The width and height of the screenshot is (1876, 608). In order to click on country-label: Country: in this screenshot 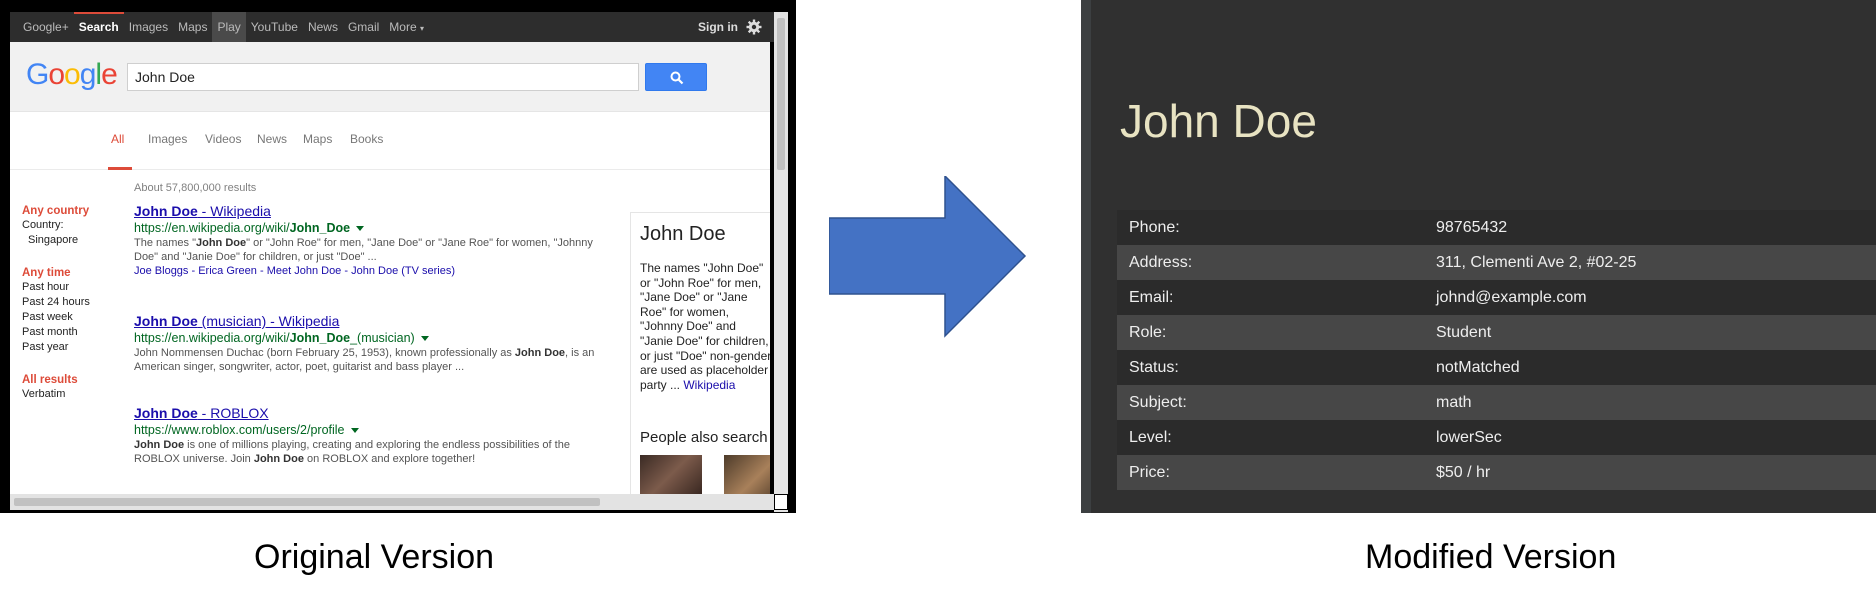, I will do `click(43, 225)`.